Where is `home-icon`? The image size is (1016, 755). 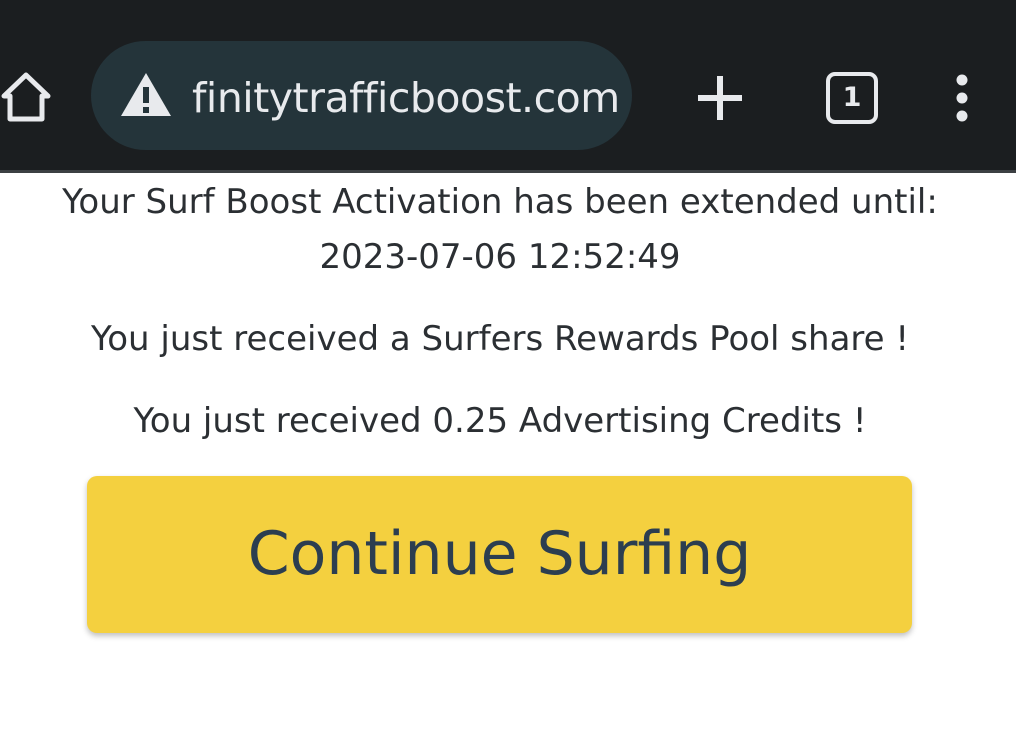
home-icon is located at coordinates (26, 97).